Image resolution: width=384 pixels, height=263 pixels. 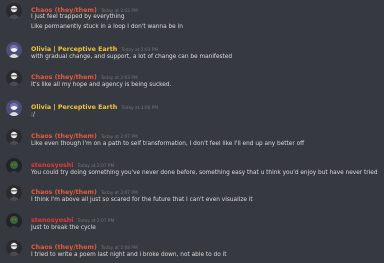 I want to click on message-text: Just to break the cycle, so click(x=63, y=228).